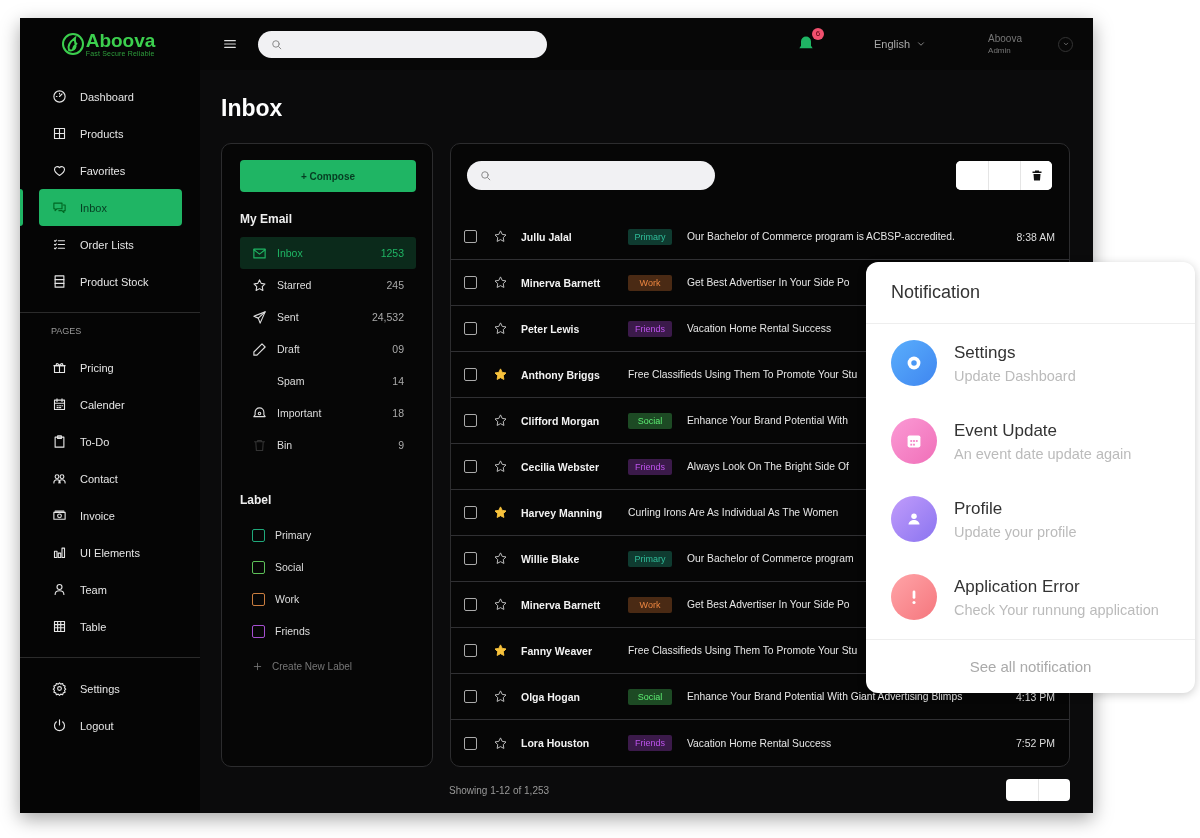  Describe the element at coordinates (1038, 790) in the screenshot. I see `pagination-controls` at that location.